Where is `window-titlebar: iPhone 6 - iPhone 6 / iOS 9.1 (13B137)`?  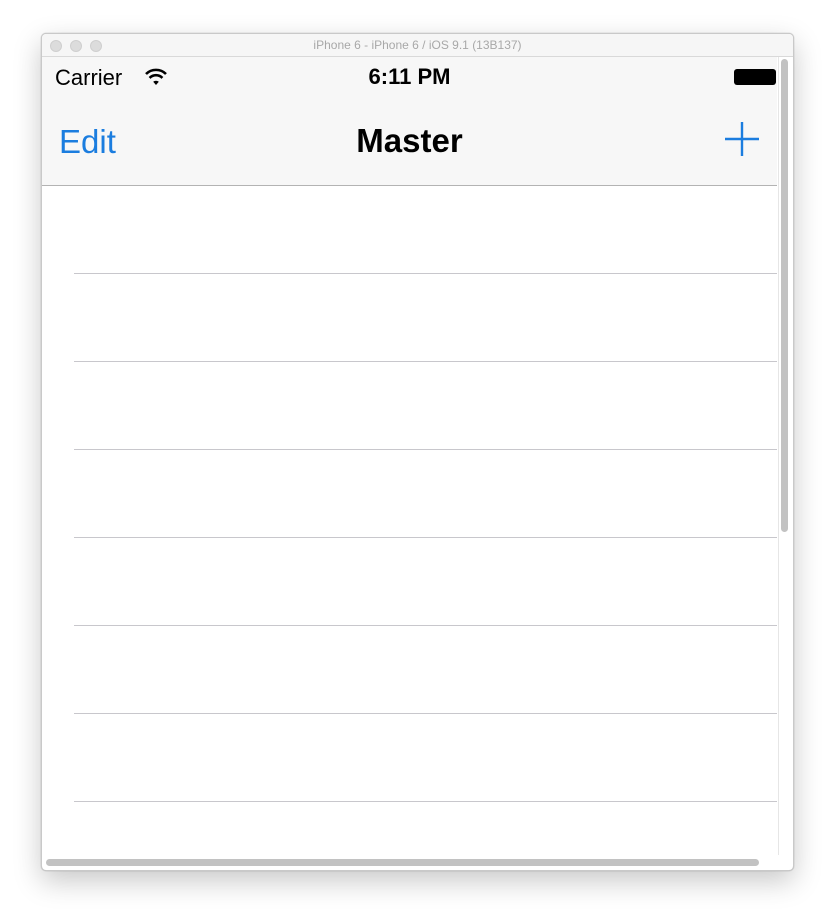
window-titlebar: iPhone 6 - iPhone 6 / iOS 9.1 (13B137) is located at coordinates (417, 45).